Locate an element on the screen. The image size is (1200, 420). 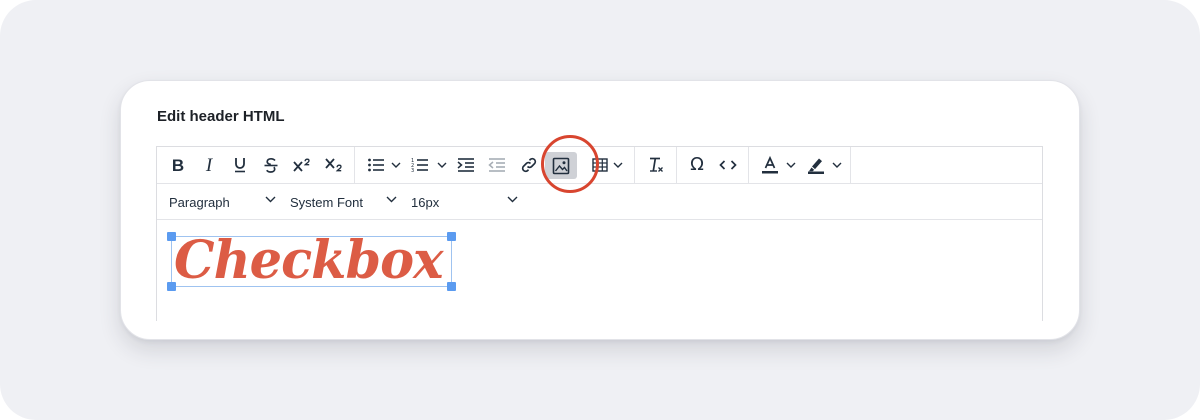
superscript-button is located at coordinates (302, 165).